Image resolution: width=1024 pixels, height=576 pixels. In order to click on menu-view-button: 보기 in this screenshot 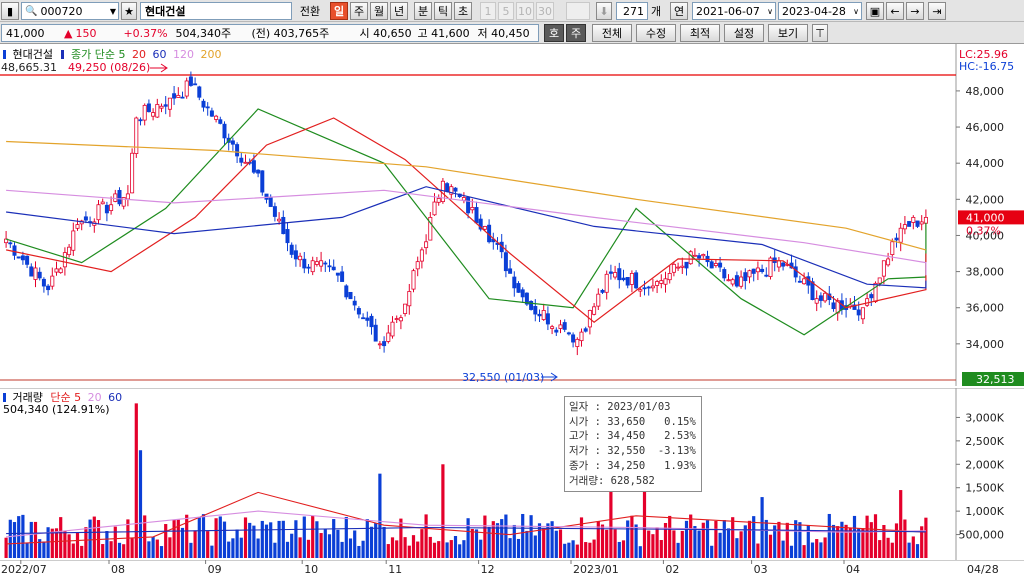, I will do `click(788, 33)`.